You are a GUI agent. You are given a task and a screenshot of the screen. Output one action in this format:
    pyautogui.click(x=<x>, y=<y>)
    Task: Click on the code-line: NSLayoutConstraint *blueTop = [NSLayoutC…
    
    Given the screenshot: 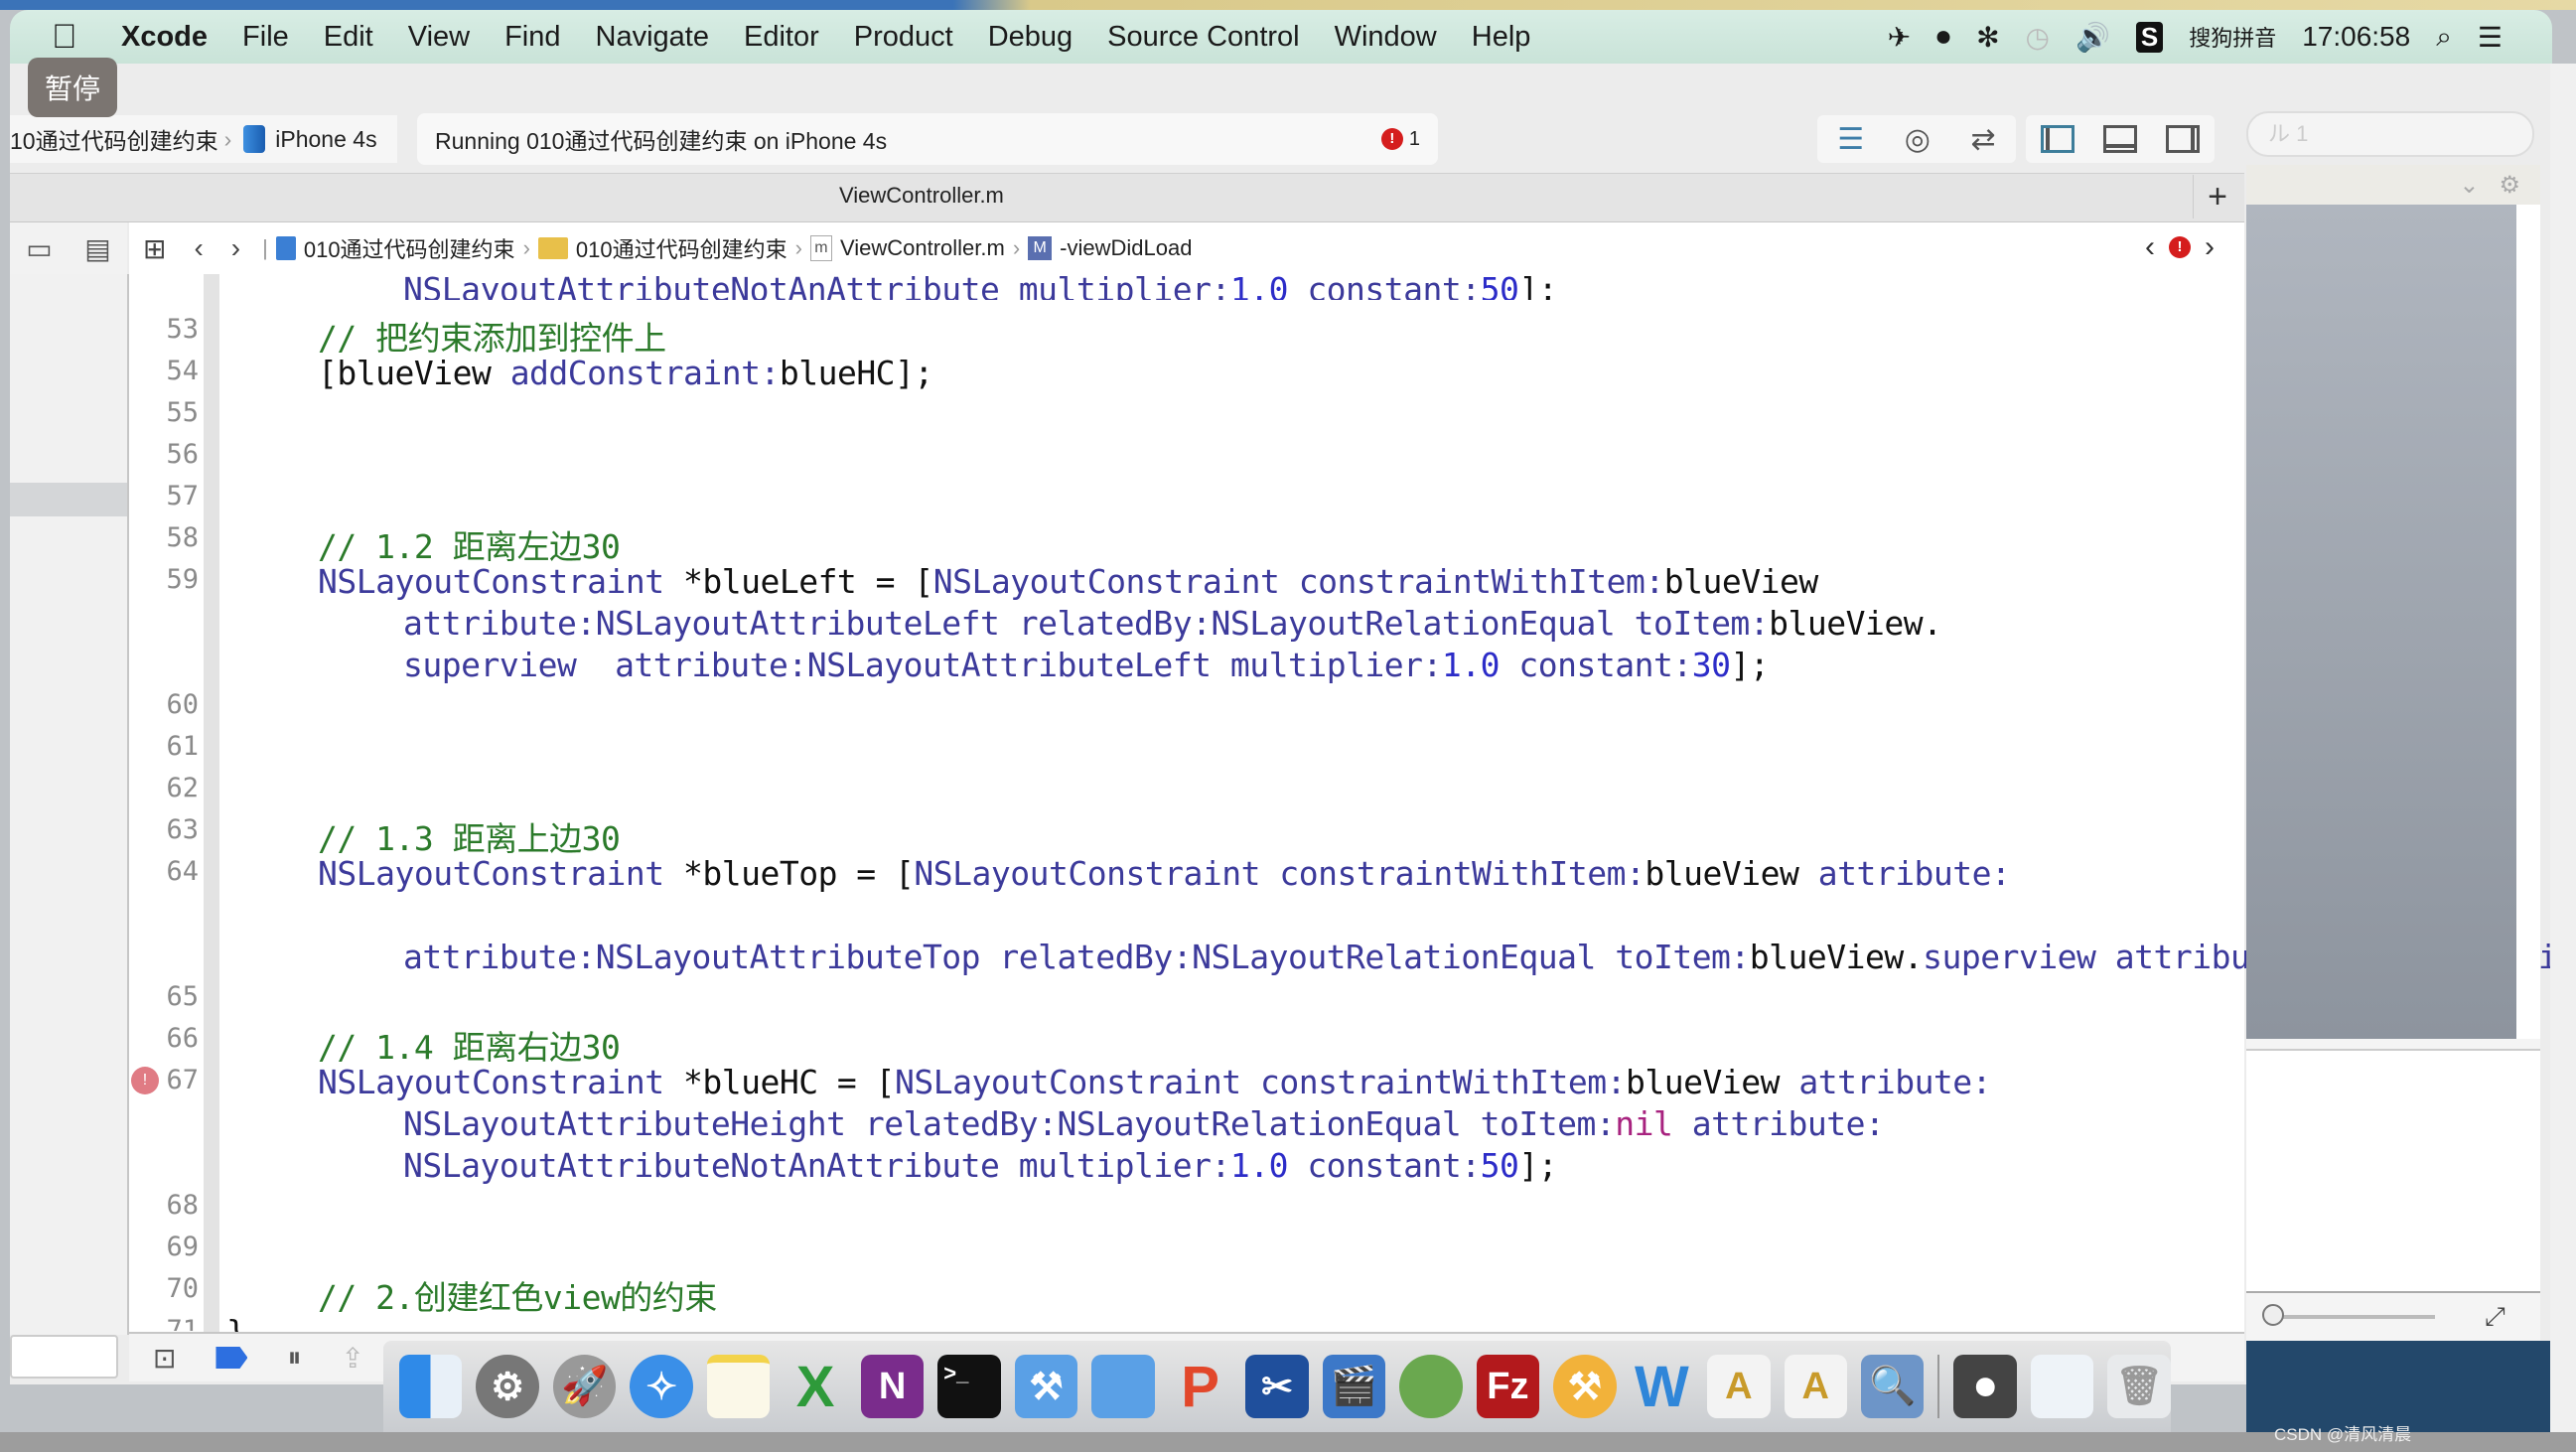 What is the action you would take?
    pyautogui.click(x=1165, y=873)
    